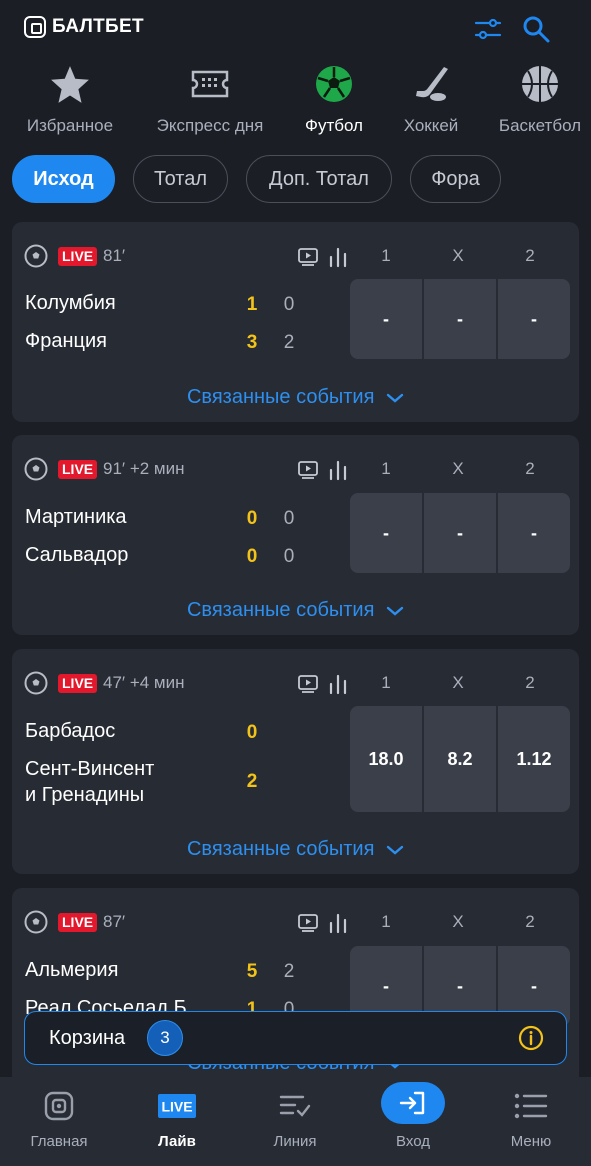  I want to click on match-time: 47′ +4 мин, so click(144, 682).